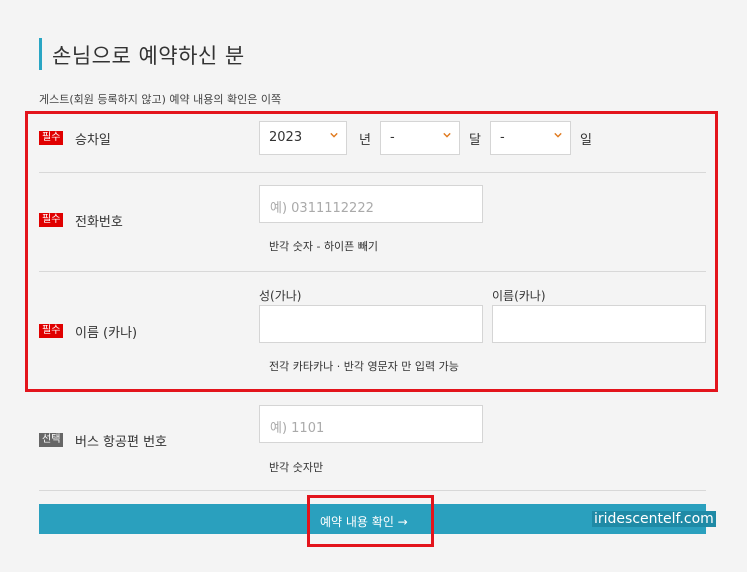 This screenshot has height=572, width=747. I want to click on optional-badge: 선택, so click(51, 440).